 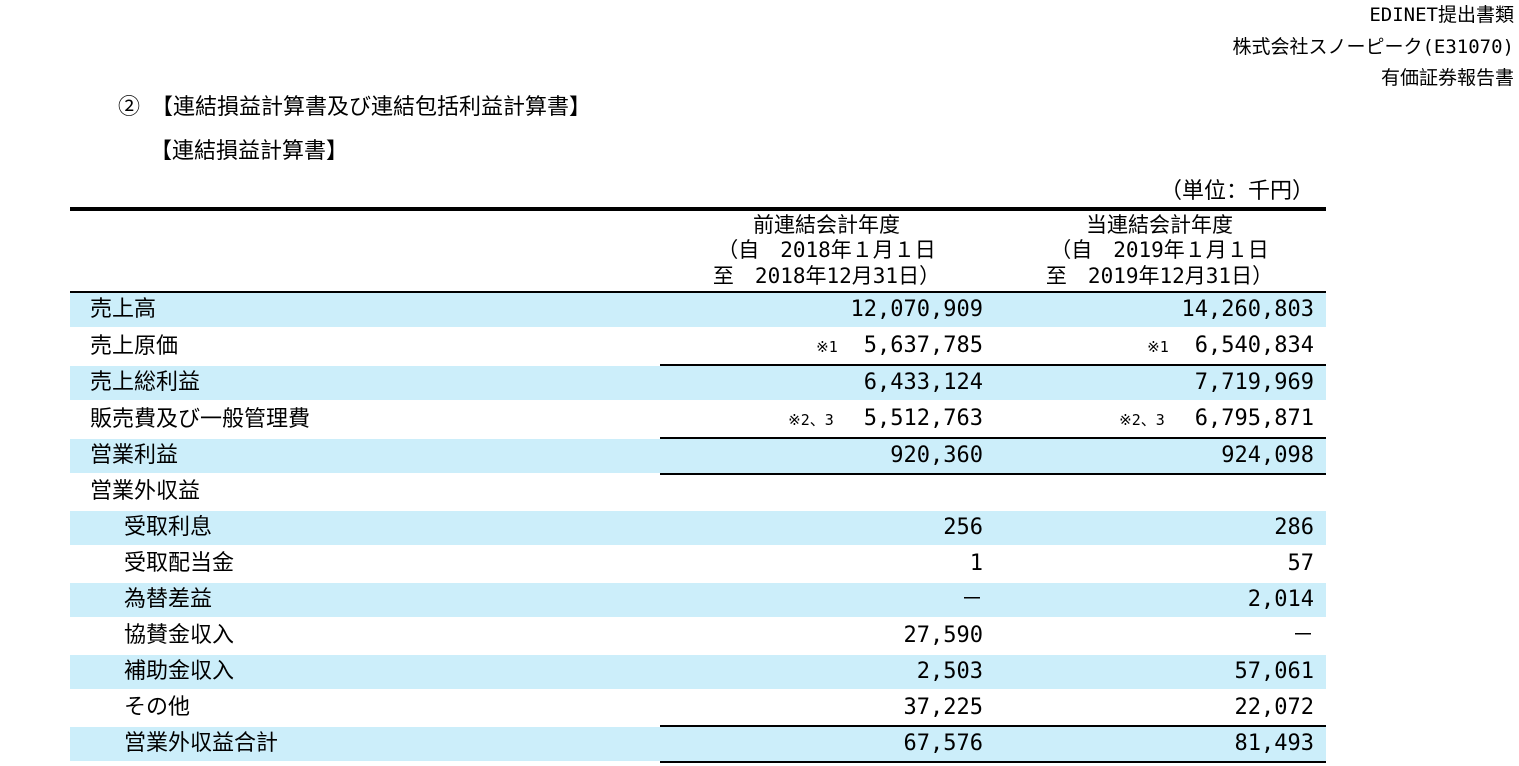 I want to click on curr-note: ※2、3, so click(x=1142, y=420).